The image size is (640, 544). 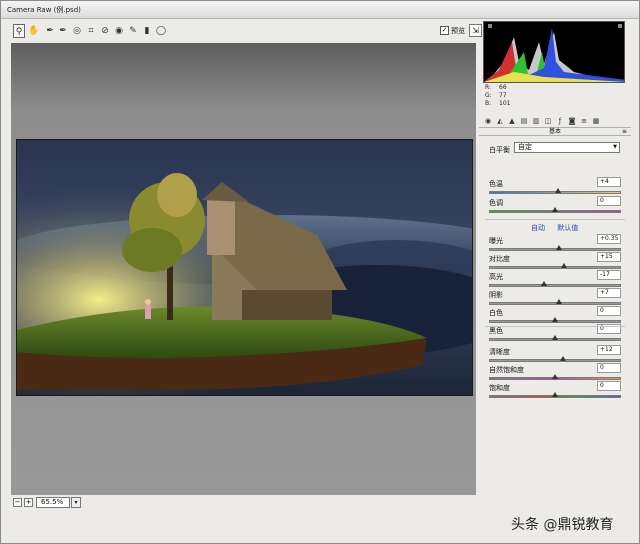 What do you see at coordinates (119, 31) in the screenshot?
I see `red-eye-tool-icon: ◉` at bounding box center [119, 31].